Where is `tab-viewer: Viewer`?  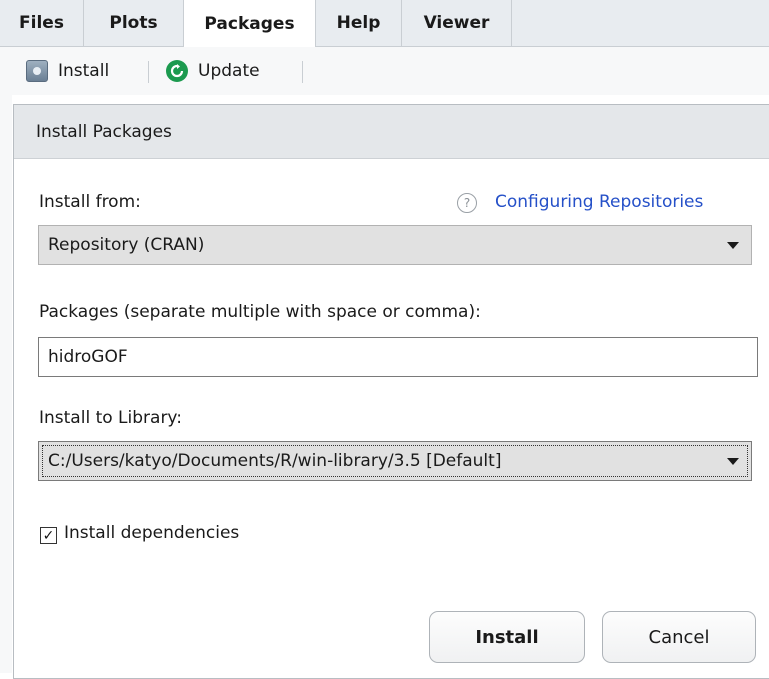
tab-viewer: Viewer is located at coordinates (457, 23).